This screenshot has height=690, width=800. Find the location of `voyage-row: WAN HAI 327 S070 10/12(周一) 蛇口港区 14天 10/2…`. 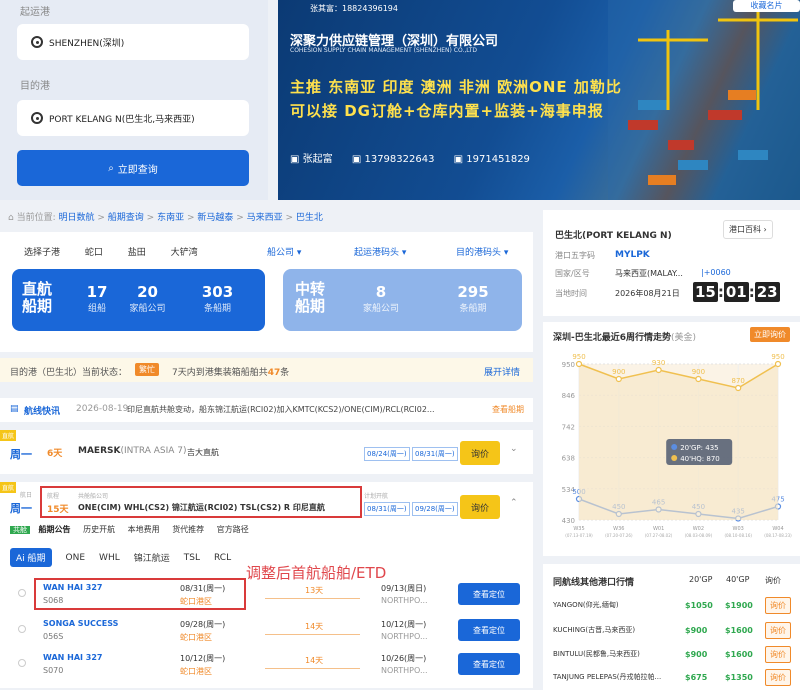

voyage-row: WAN HAI 327 S070 10/12(周一) 蛇口港区 14天 10/2… is located at coordinates (266, 667).